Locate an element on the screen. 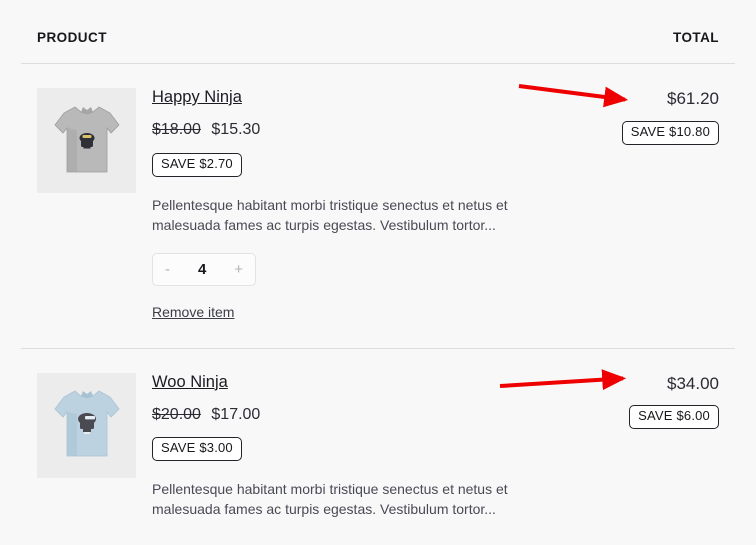  quantity-stepper: - 4 + is located at coordinates (204, 269).